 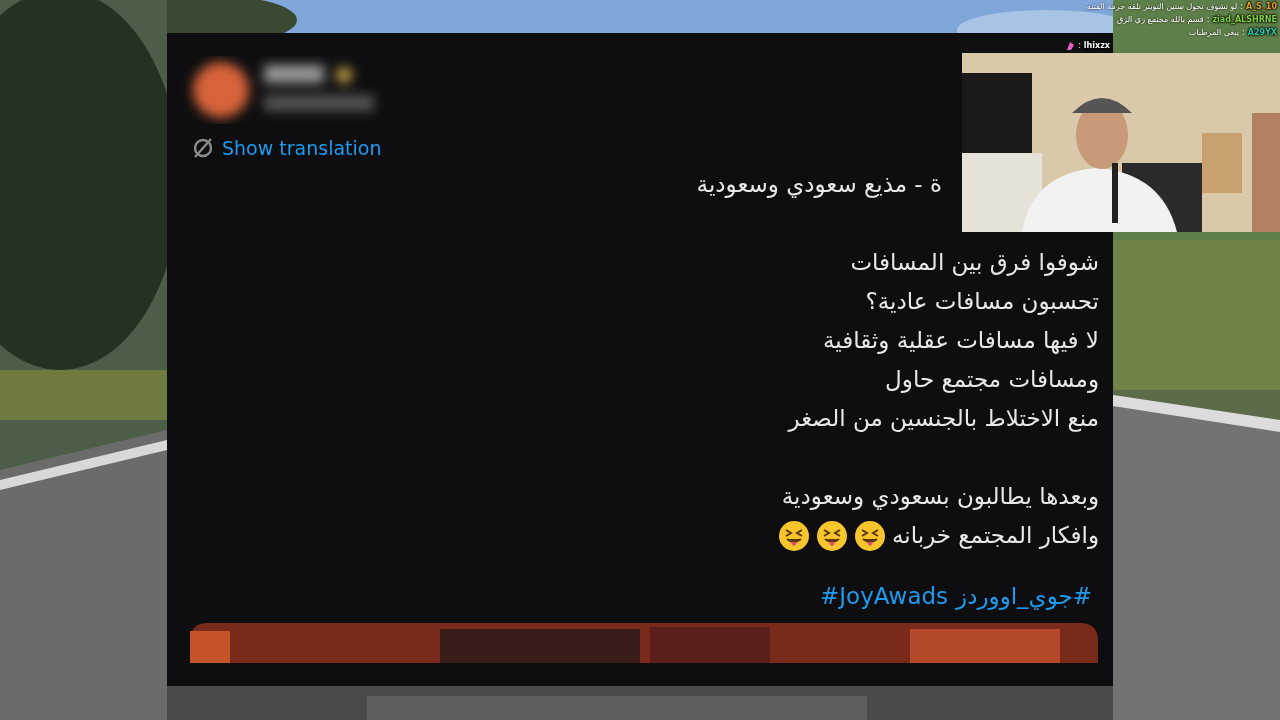 I want to click on tweet-text-line: ة - مذيع سعودي وسعودية, so click(x=819, y=185).